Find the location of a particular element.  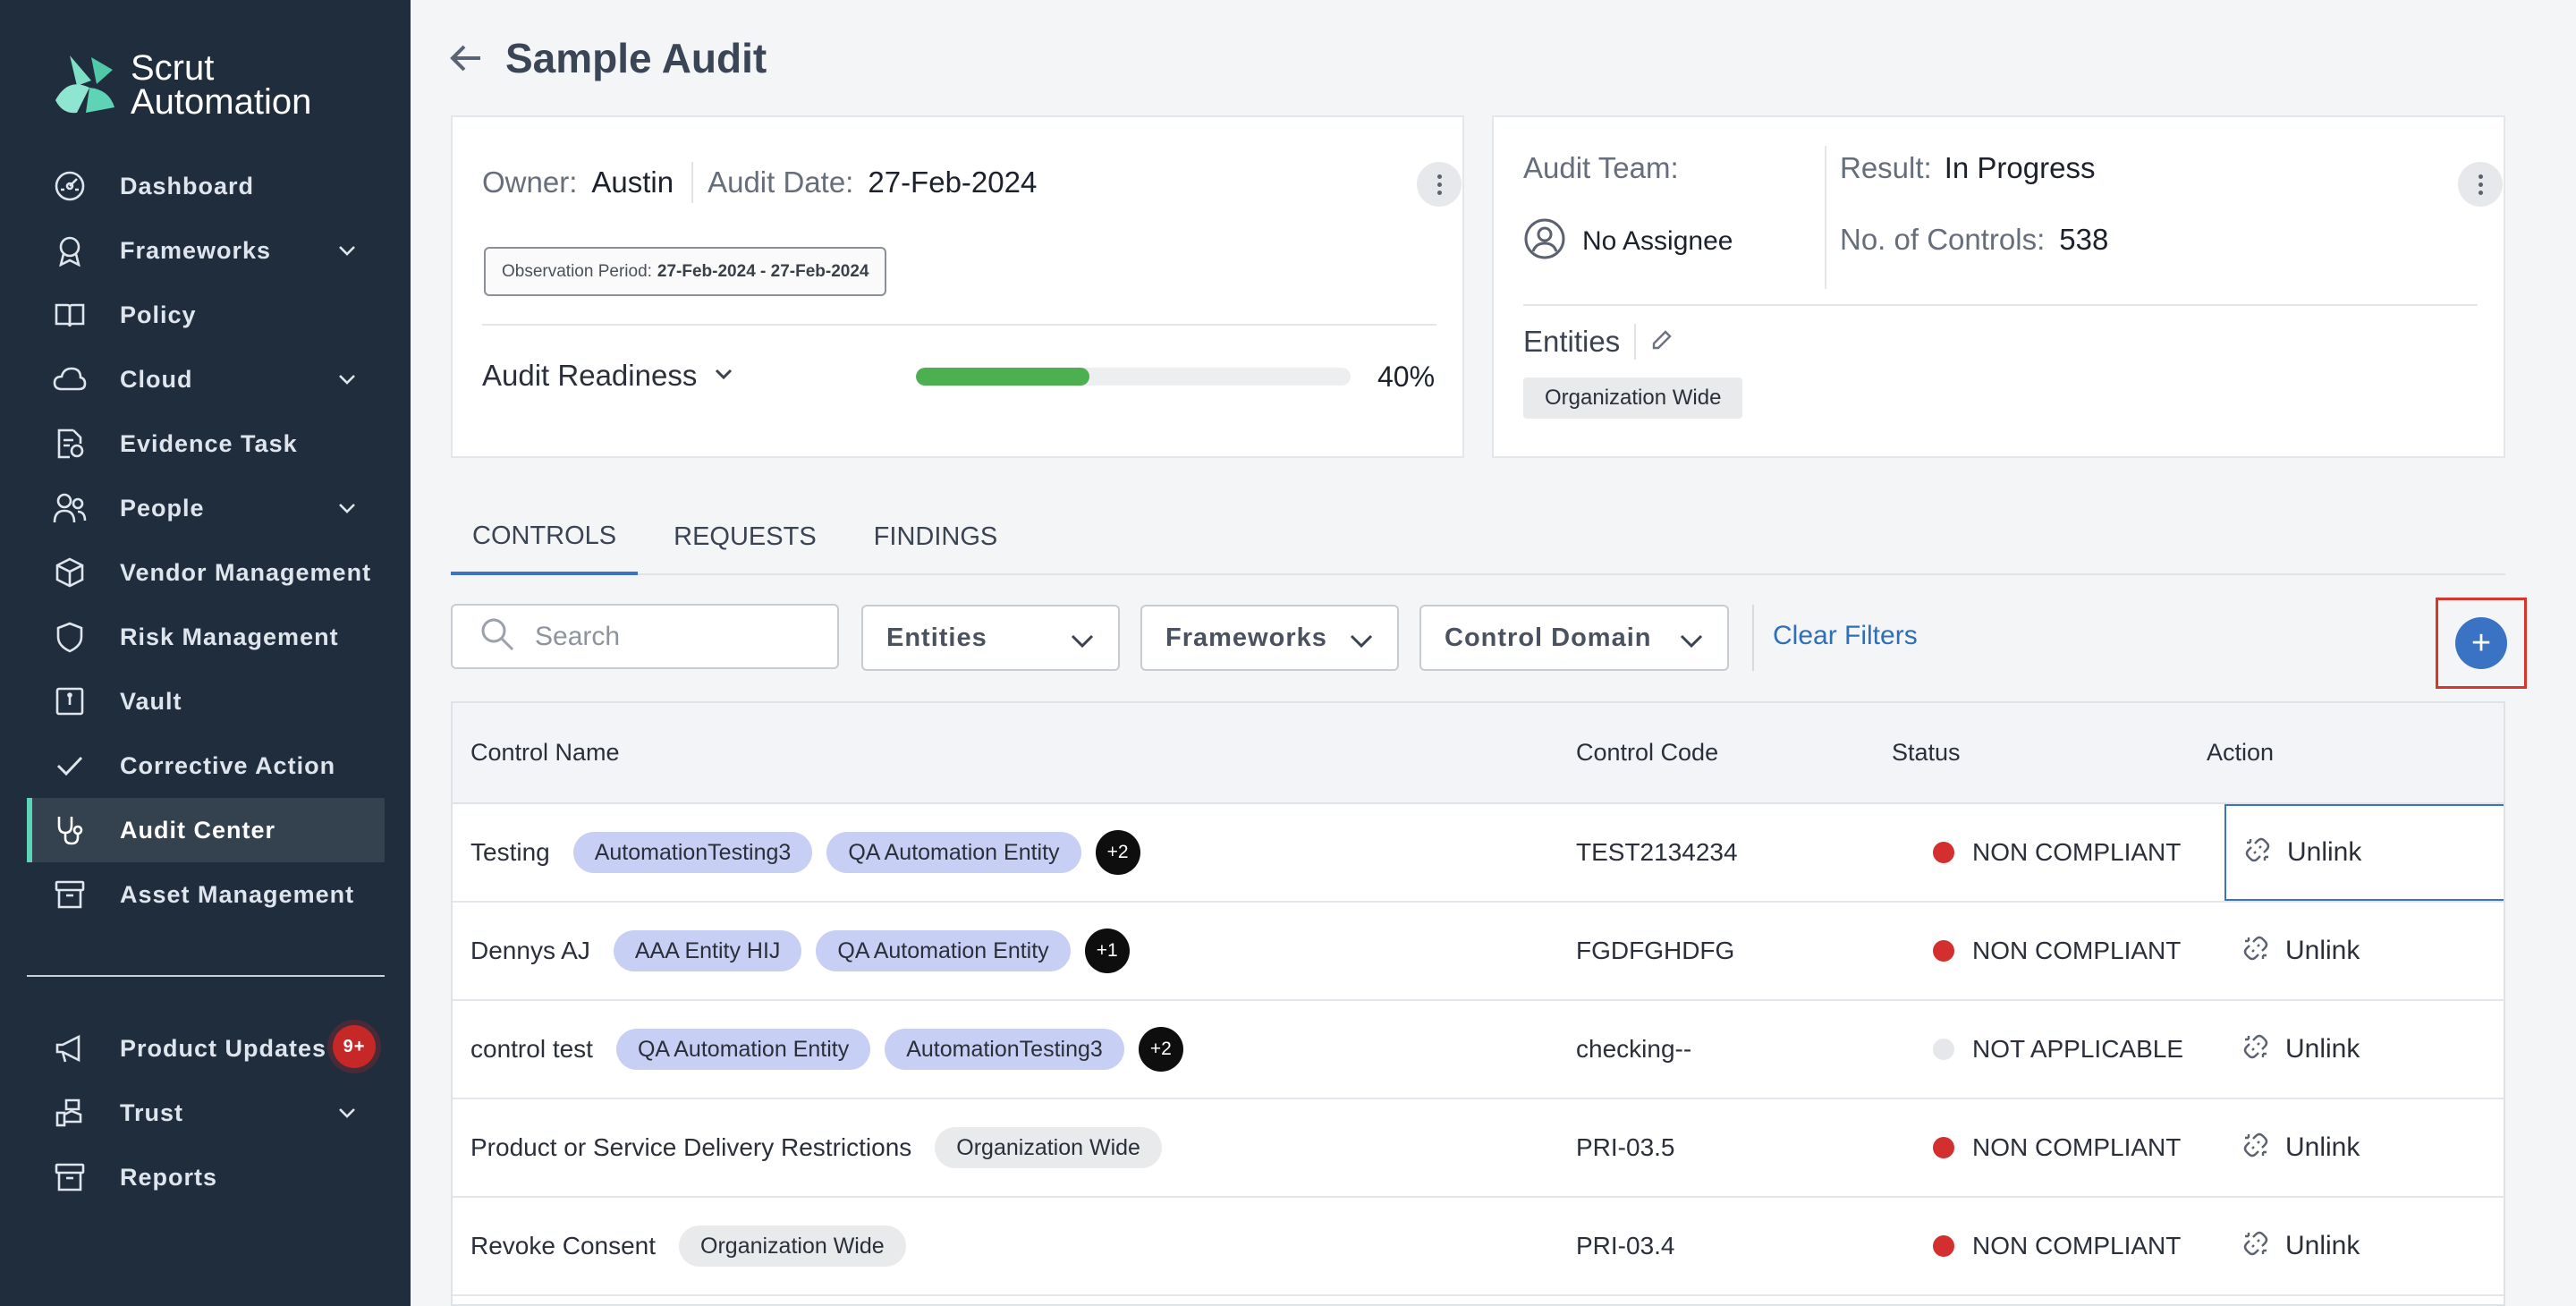

sidebar-item-label: Audit Center is located at coordinates (197, 830).